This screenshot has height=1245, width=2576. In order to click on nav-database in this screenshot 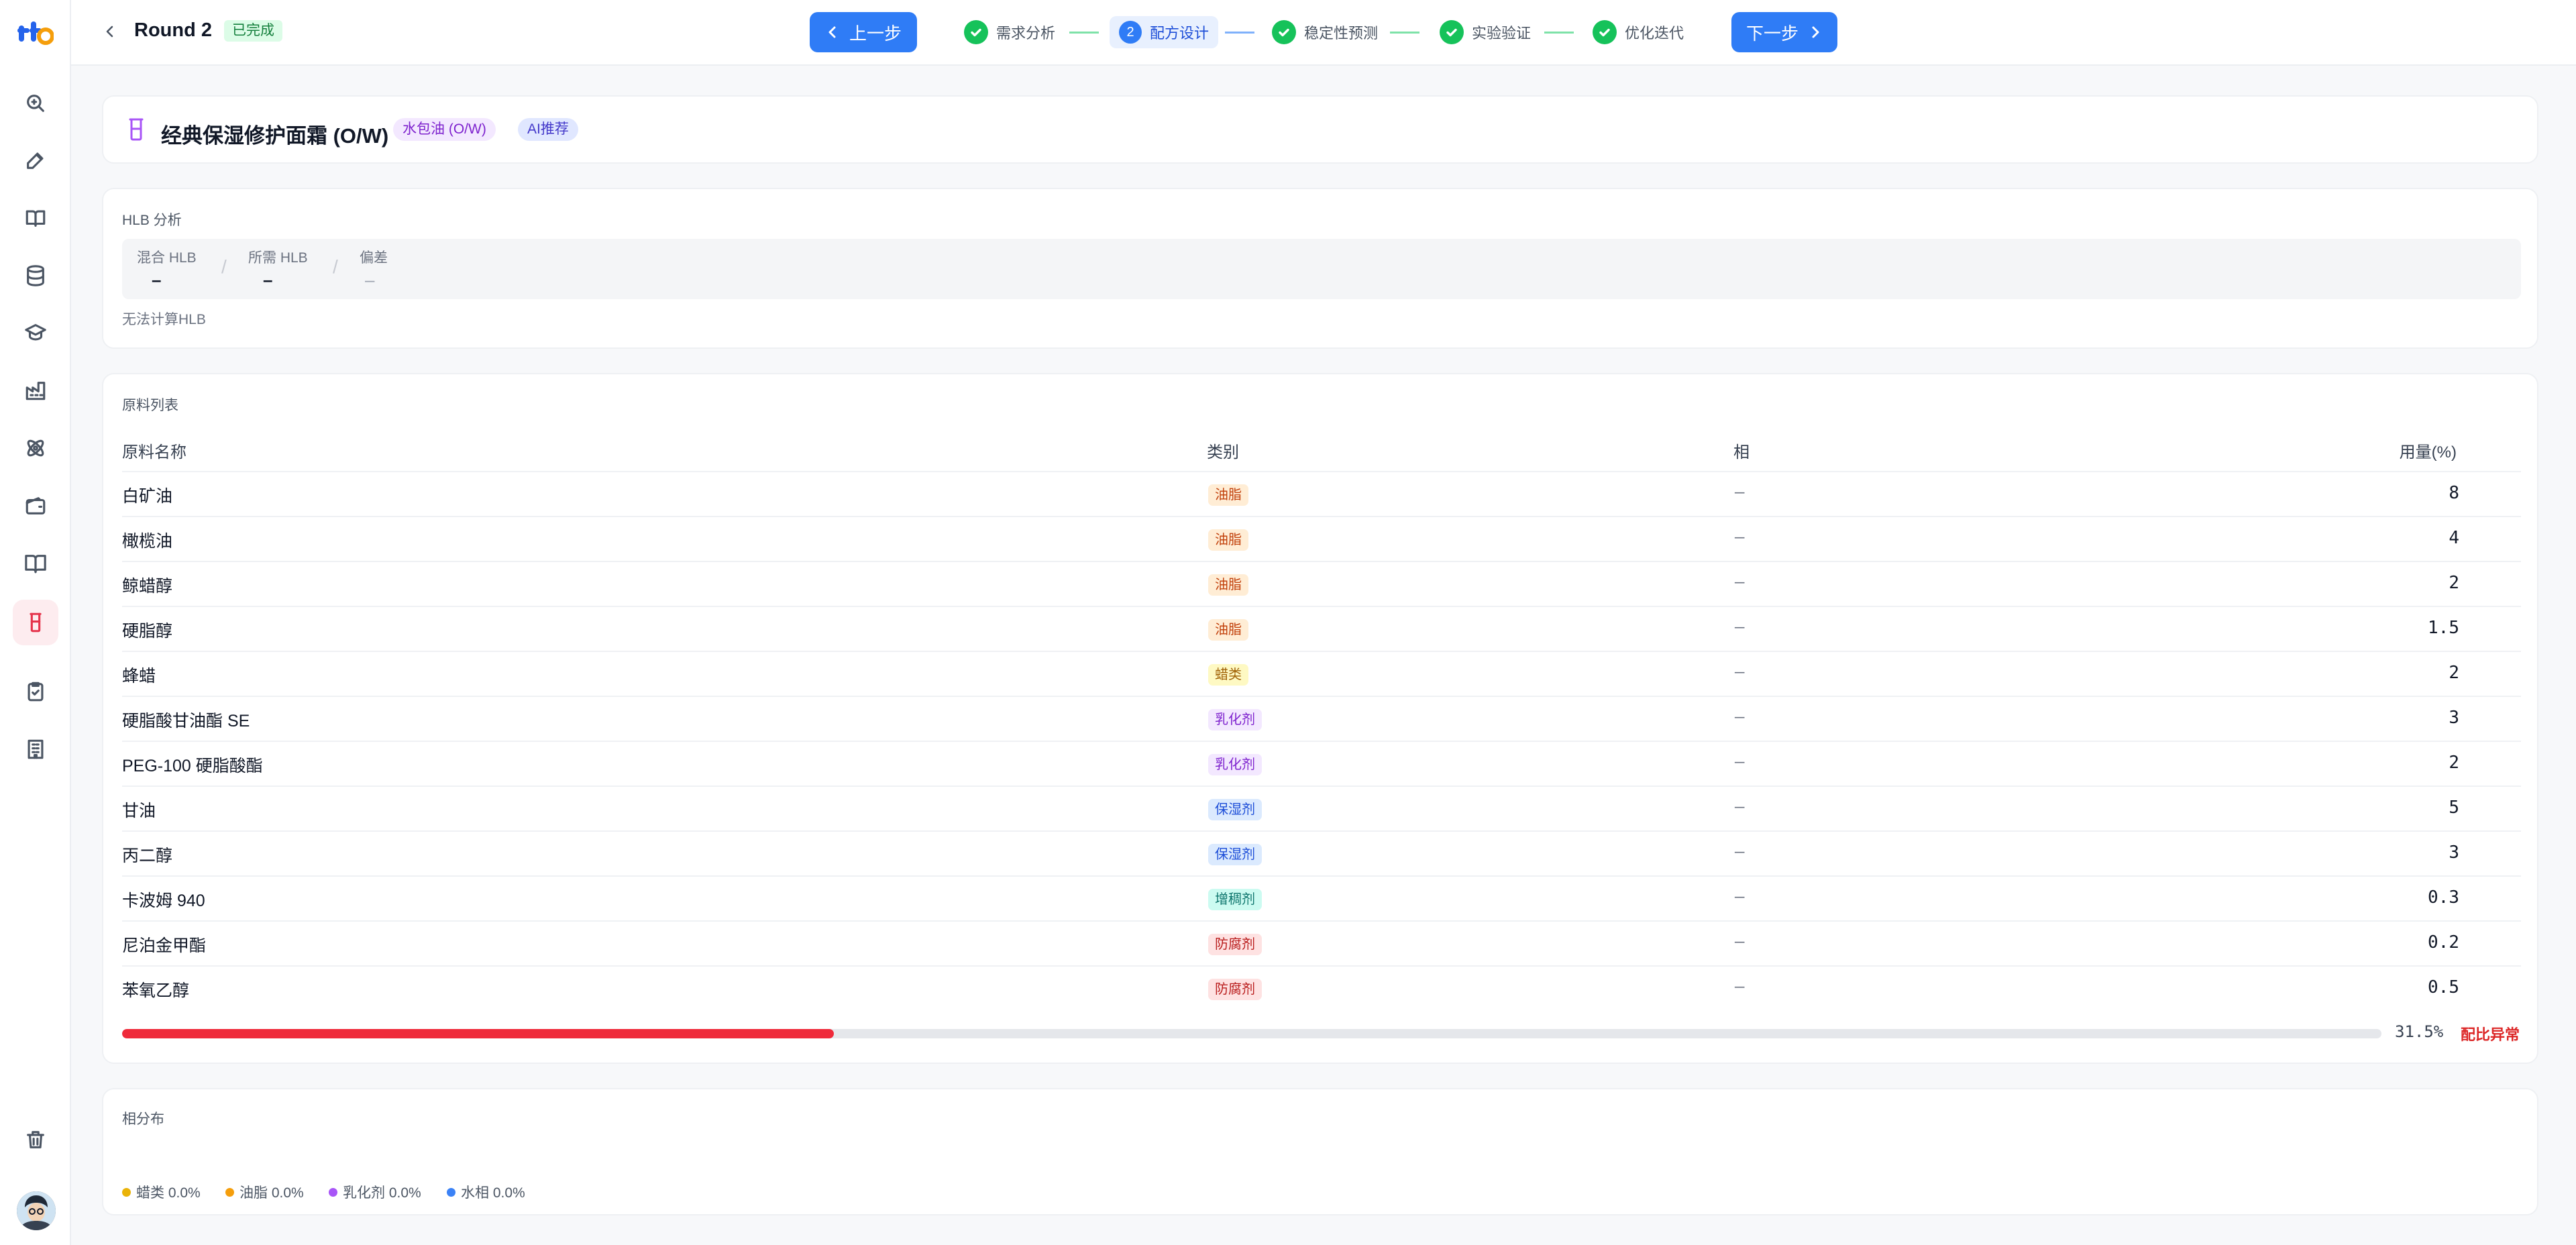, I will do `click(35, 276)`.